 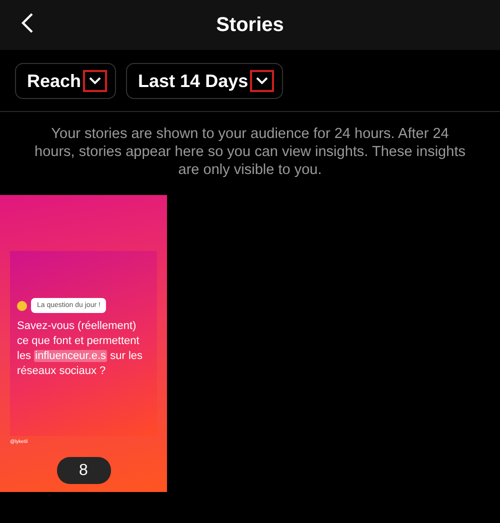 I want to click on filter-dropdown: Last 14 Days, so click(x=205, y=81).